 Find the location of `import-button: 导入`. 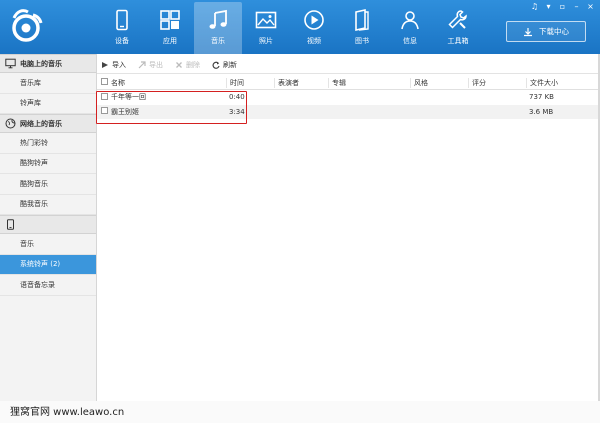

import-button: 导入 is located at coordinates (113, 65).